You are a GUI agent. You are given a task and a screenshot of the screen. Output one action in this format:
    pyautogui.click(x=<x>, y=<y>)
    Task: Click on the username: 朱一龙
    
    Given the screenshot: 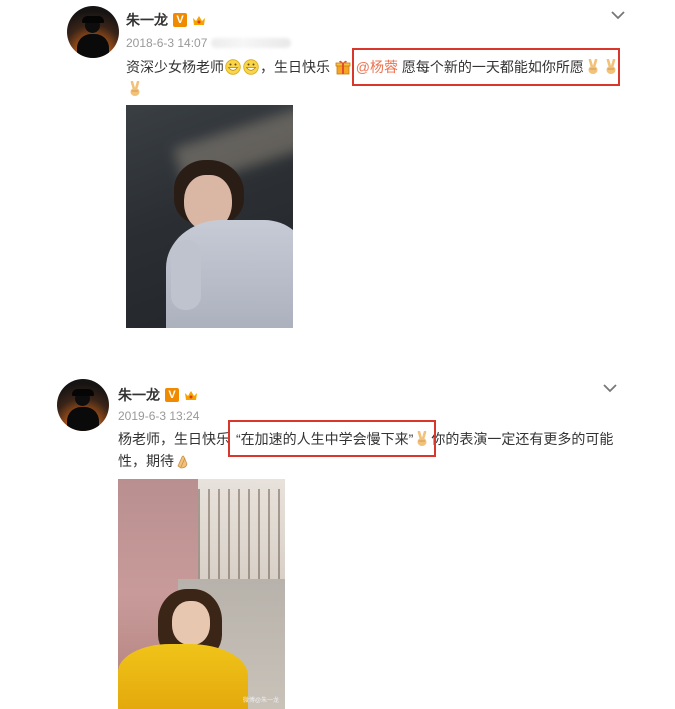 What is the action you would take?
    pyautogui.click(x=139, y=395)
    